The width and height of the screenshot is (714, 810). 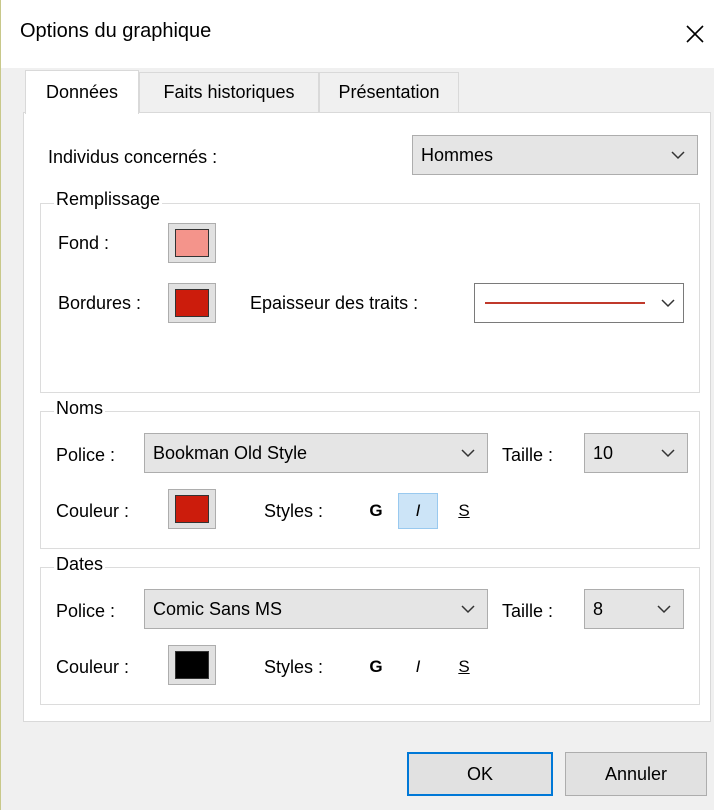 I want to click on dates-couleur-swatch, so click(x=192, y=665).